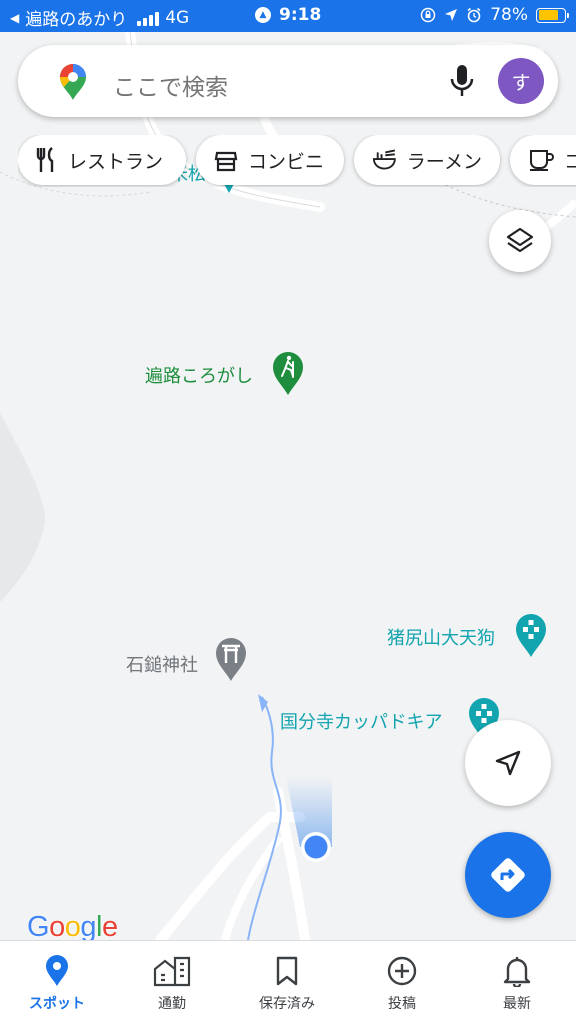  Describe the element at coordinates (199, 375) in the screenshot. I see `place-label-henro: 遍路ころがし` at that location.